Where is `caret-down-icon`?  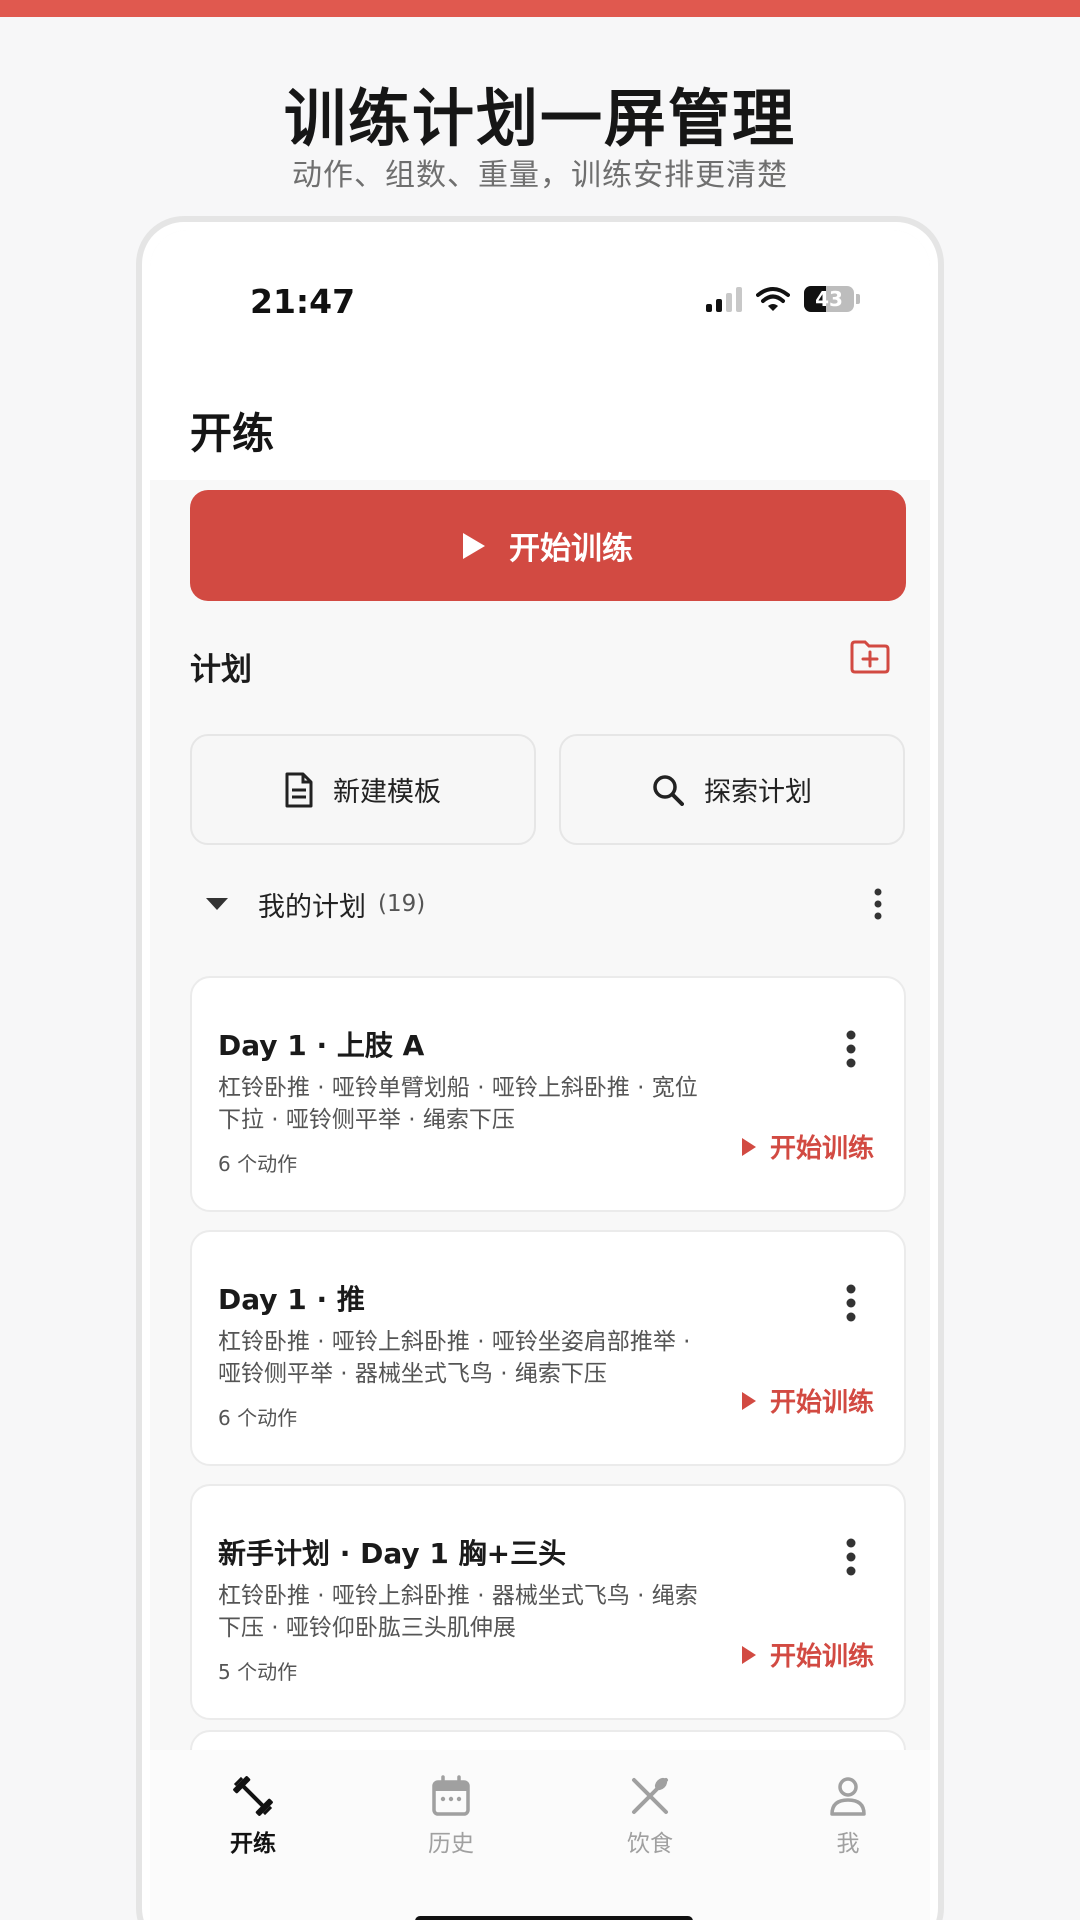
caret-down-icon is located at coordinates (217, 904).